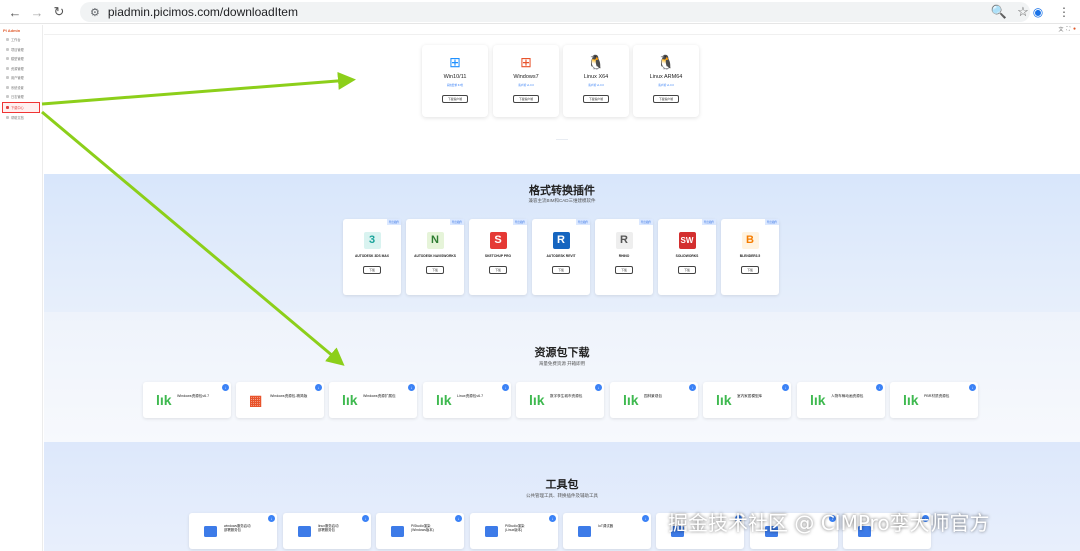 The image size is (1080, 551). Describe the element at coordinates (59, 12) in the screenshot. I see `reload-icon: ↻` at that location.